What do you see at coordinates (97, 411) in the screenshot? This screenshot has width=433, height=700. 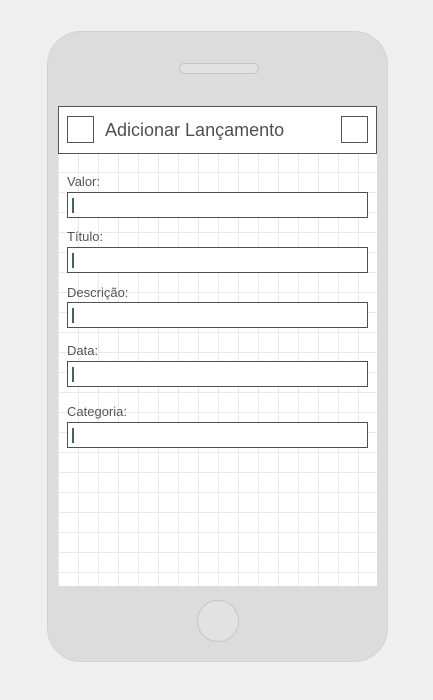 I see `categoria-label: Categoria:` at bounding box center [97, 411].